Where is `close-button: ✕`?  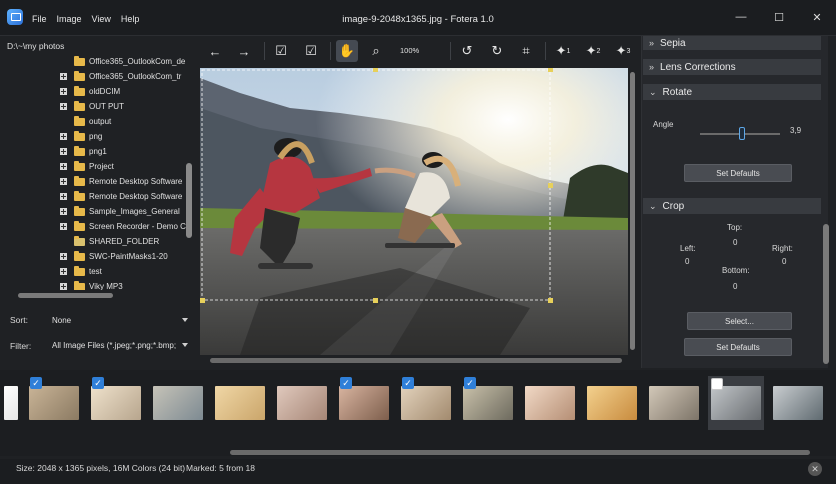
close-button: ✕ is located at coordinates (817, 17).